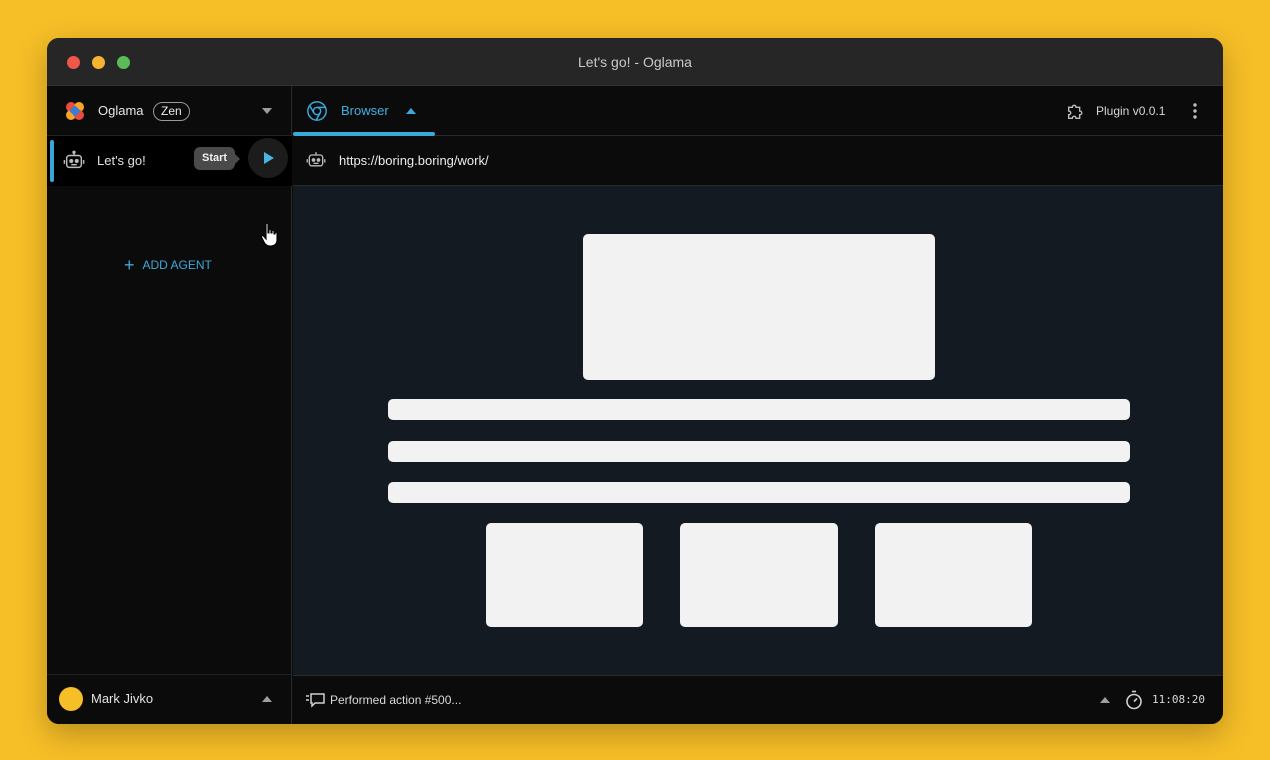  What do you see at coordinates (414, 161) in the screenshot?
I see `url-field: https://boring.boring/work/` at bounding box center [414, 161].